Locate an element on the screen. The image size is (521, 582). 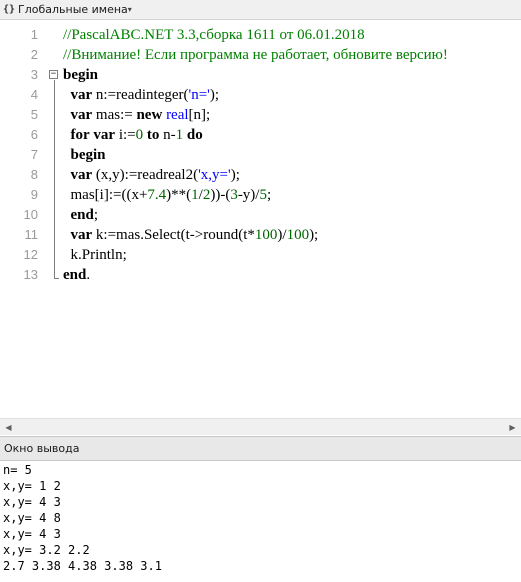
code-token: )**( is located at coordinates (179, 195).